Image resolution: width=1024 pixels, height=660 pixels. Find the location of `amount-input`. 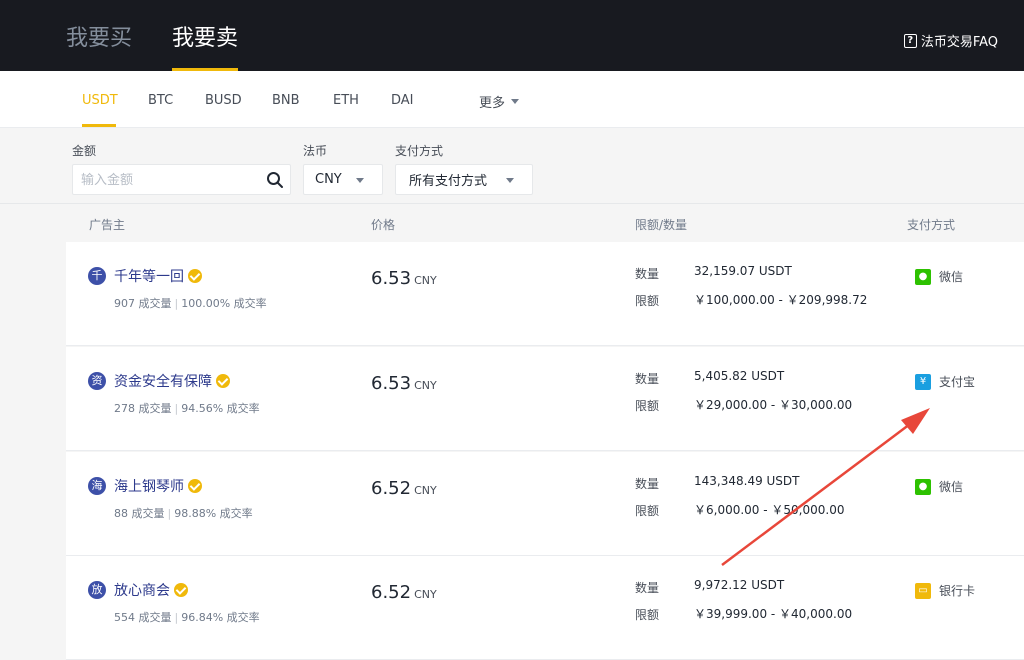

amount-input is located at coordinates (166, 180).